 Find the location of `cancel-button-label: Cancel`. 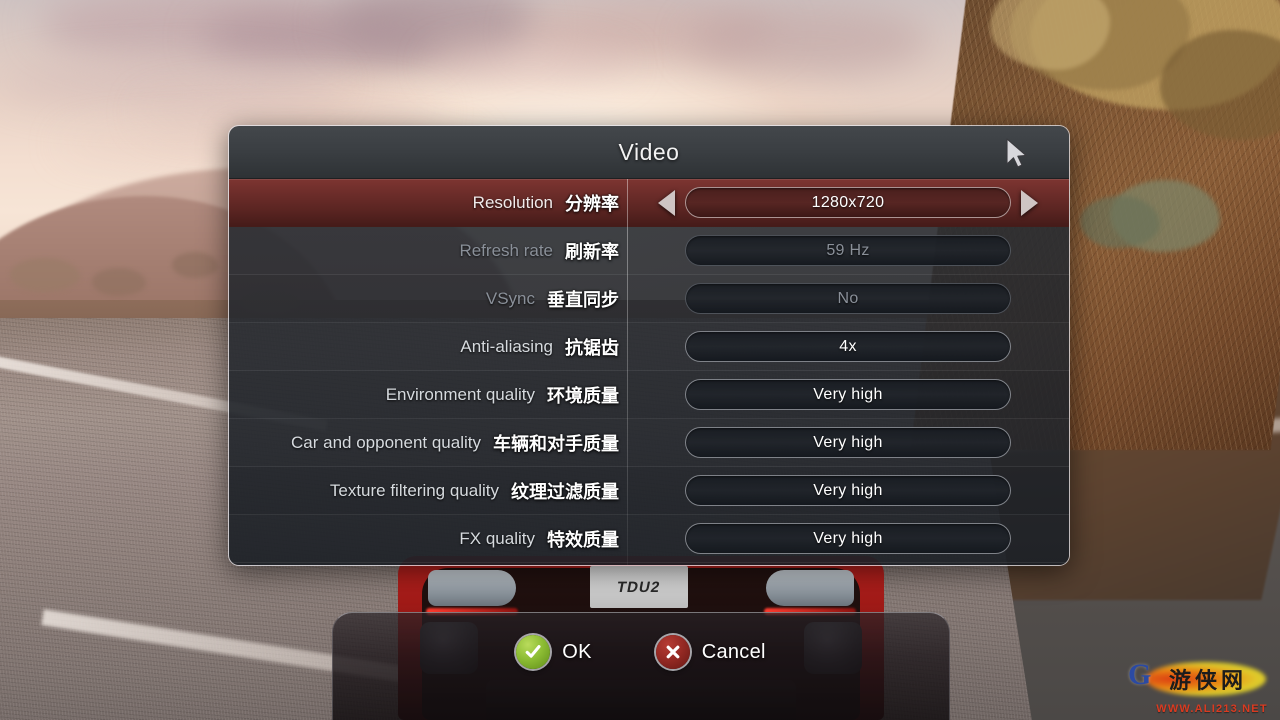

cancel-button-label: Cancel is located at coordinates (733, 651).